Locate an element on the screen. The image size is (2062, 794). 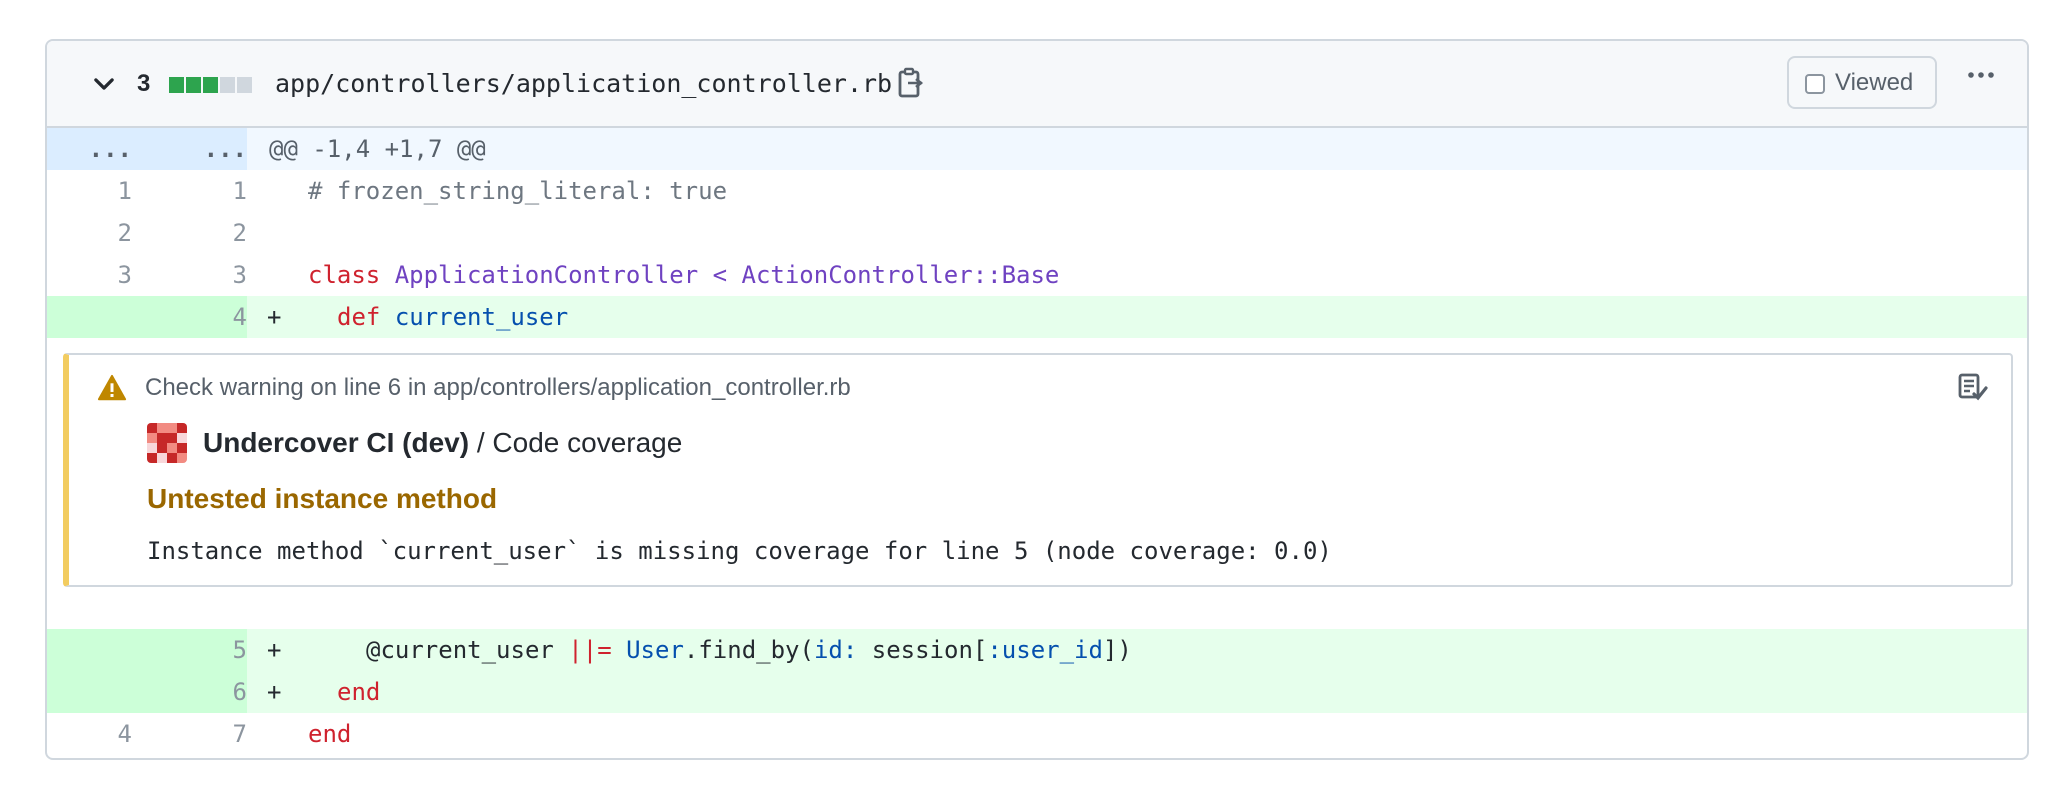
copy-icon is located at coordinates (910, 83).